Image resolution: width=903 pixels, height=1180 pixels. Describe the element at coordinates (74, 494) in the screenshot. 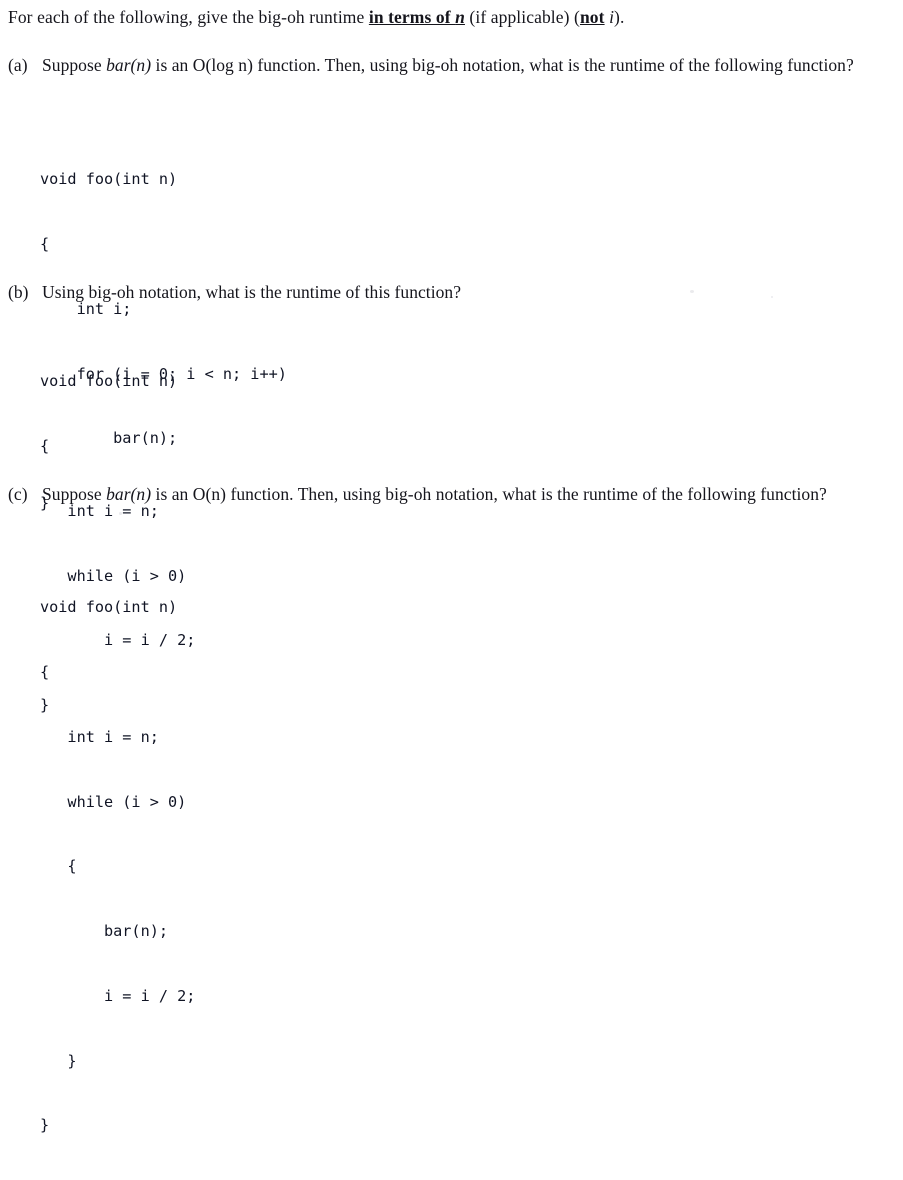

I see `problem-c-text-pre: Suppose` at that location.